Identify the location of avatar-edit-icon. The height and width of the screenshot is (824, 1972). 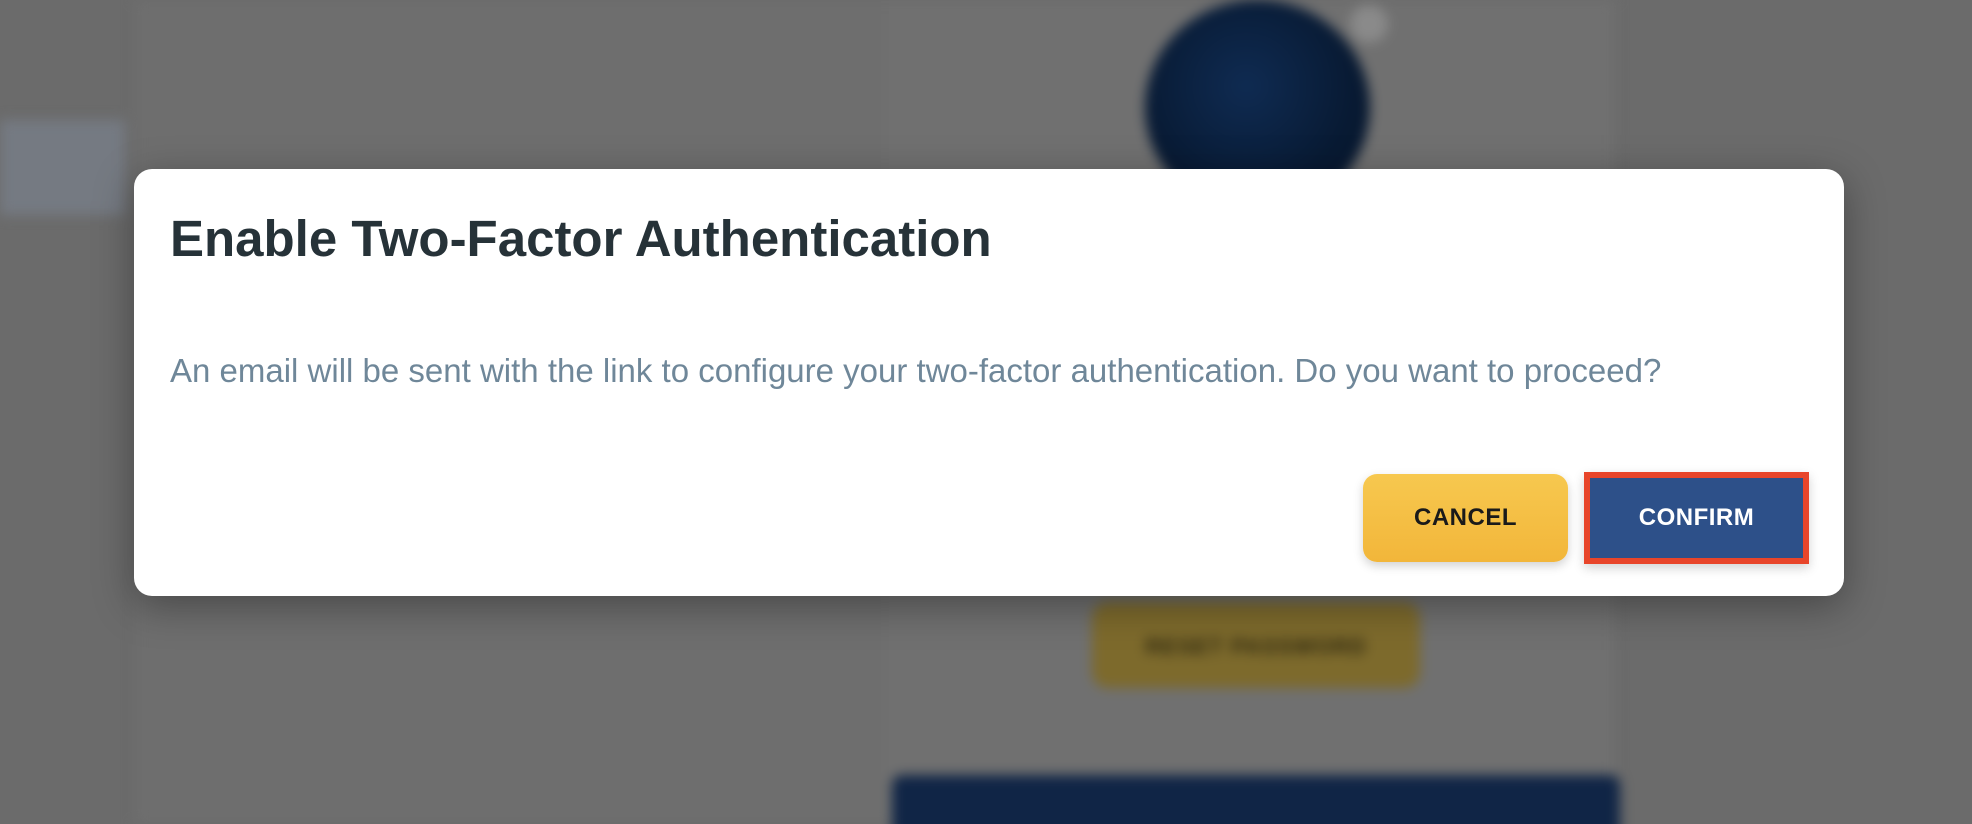
(1369, 24).